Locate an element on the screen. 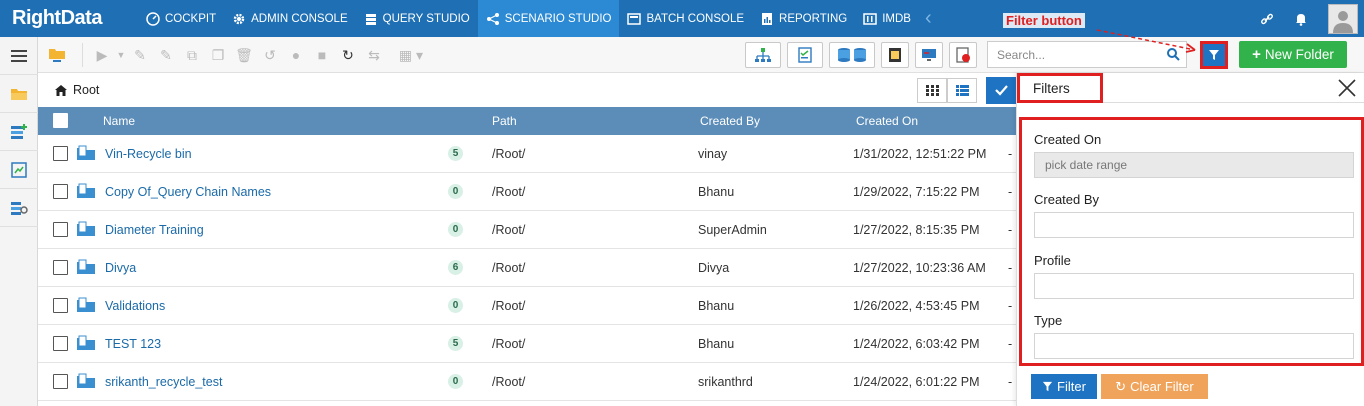 The image size is (1364, 406). swap-button: ⇆ is located at coordinates (374, 55).